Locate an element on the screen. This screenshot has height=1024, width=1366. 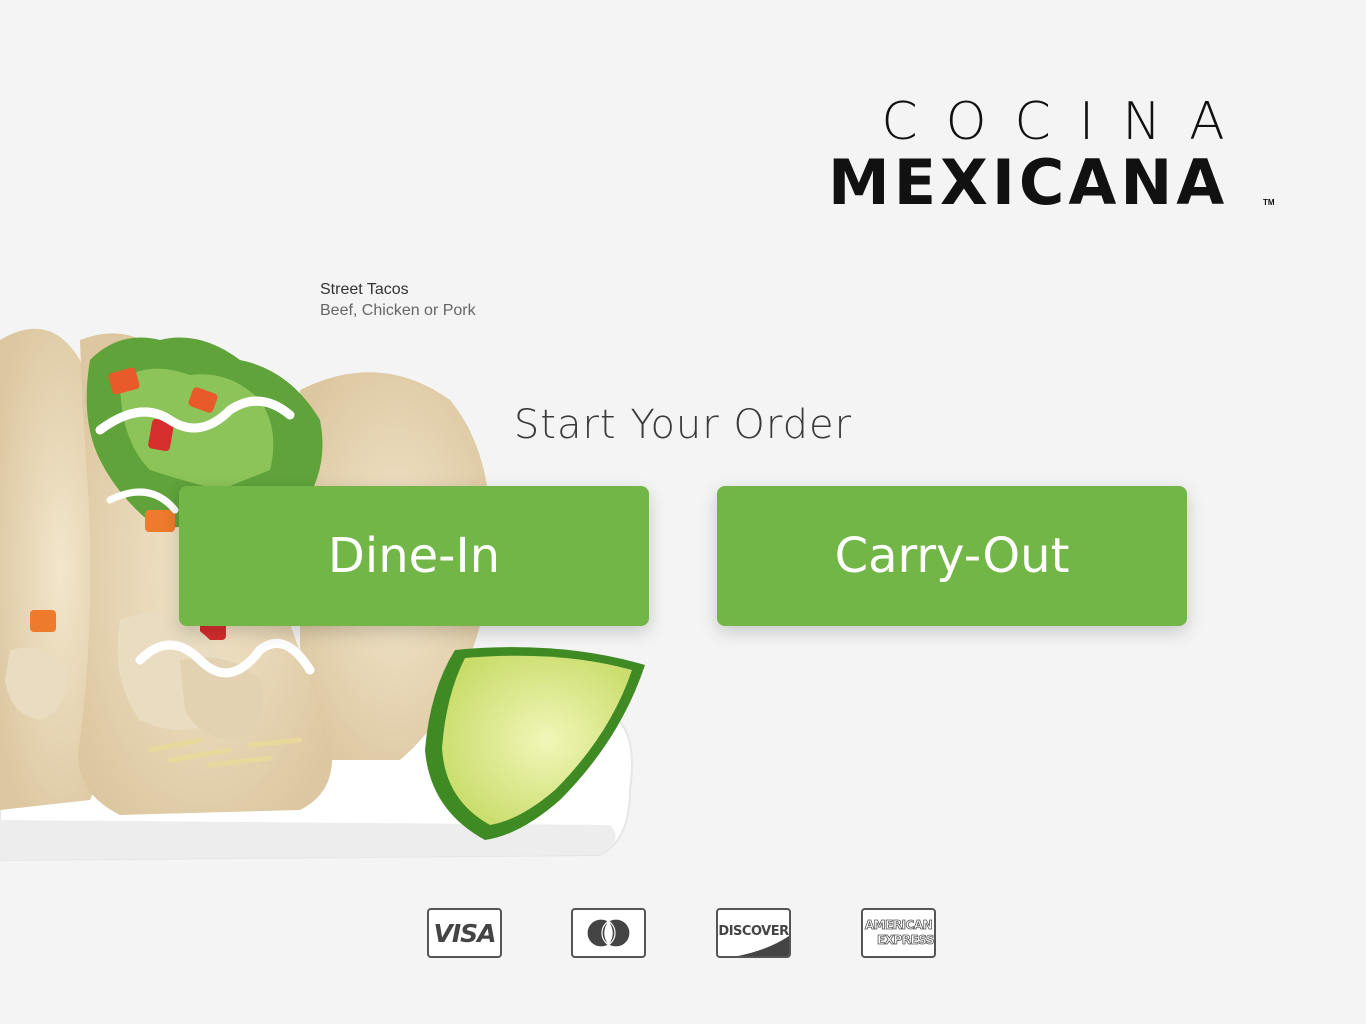
visa-label: VISA is located at coordinates (464, 933).